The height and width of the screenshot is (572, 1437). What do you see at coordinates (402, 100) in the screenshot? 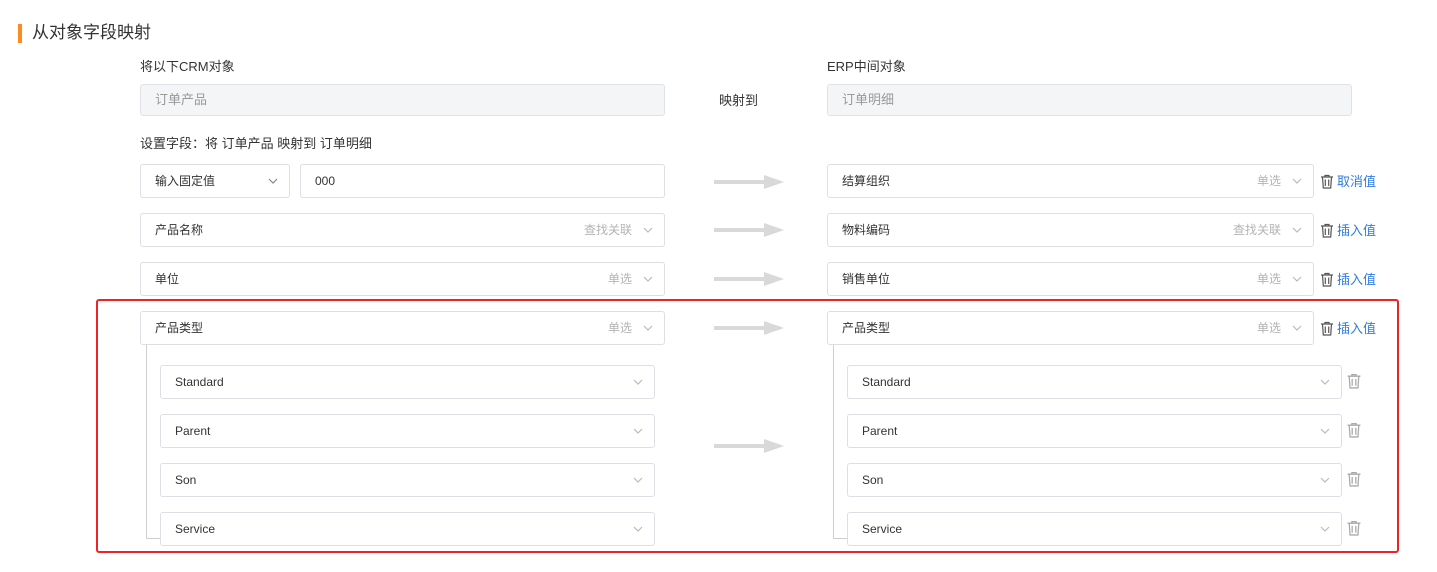
I see `crm-object-field: 订单产品` at bounding box center [402, 100].